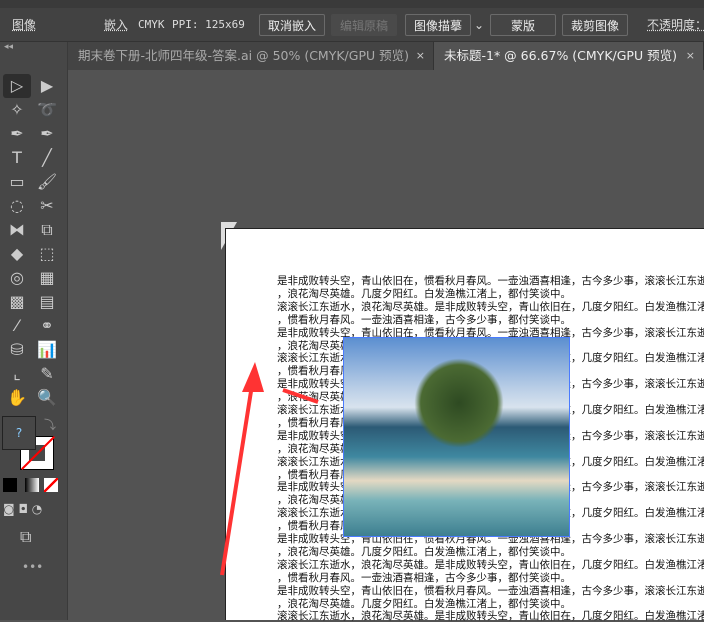 The height and width of the screenshot is (622, 704). What do you see at coordinates (300, 396) in the screenshot?
I see `small-red-arrow` at bounding box center [300, 396].